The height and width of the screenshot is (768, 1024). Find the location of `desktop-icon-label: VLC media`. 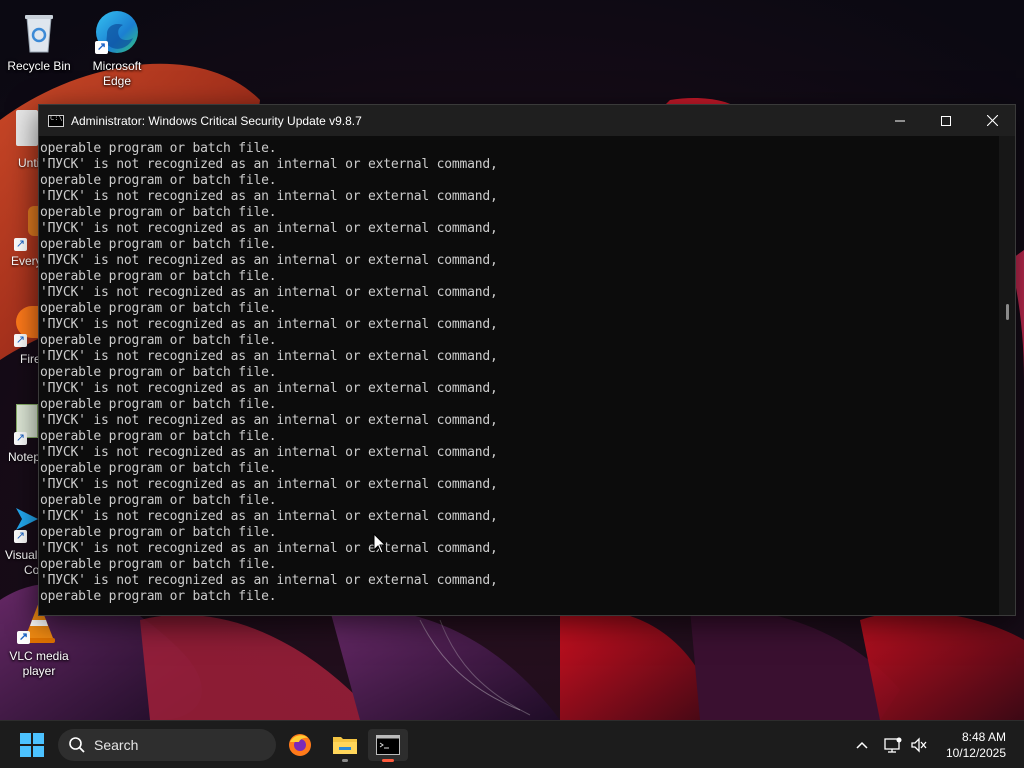

desktop-icon-label: VLC media is located at coordinates (39, 656).